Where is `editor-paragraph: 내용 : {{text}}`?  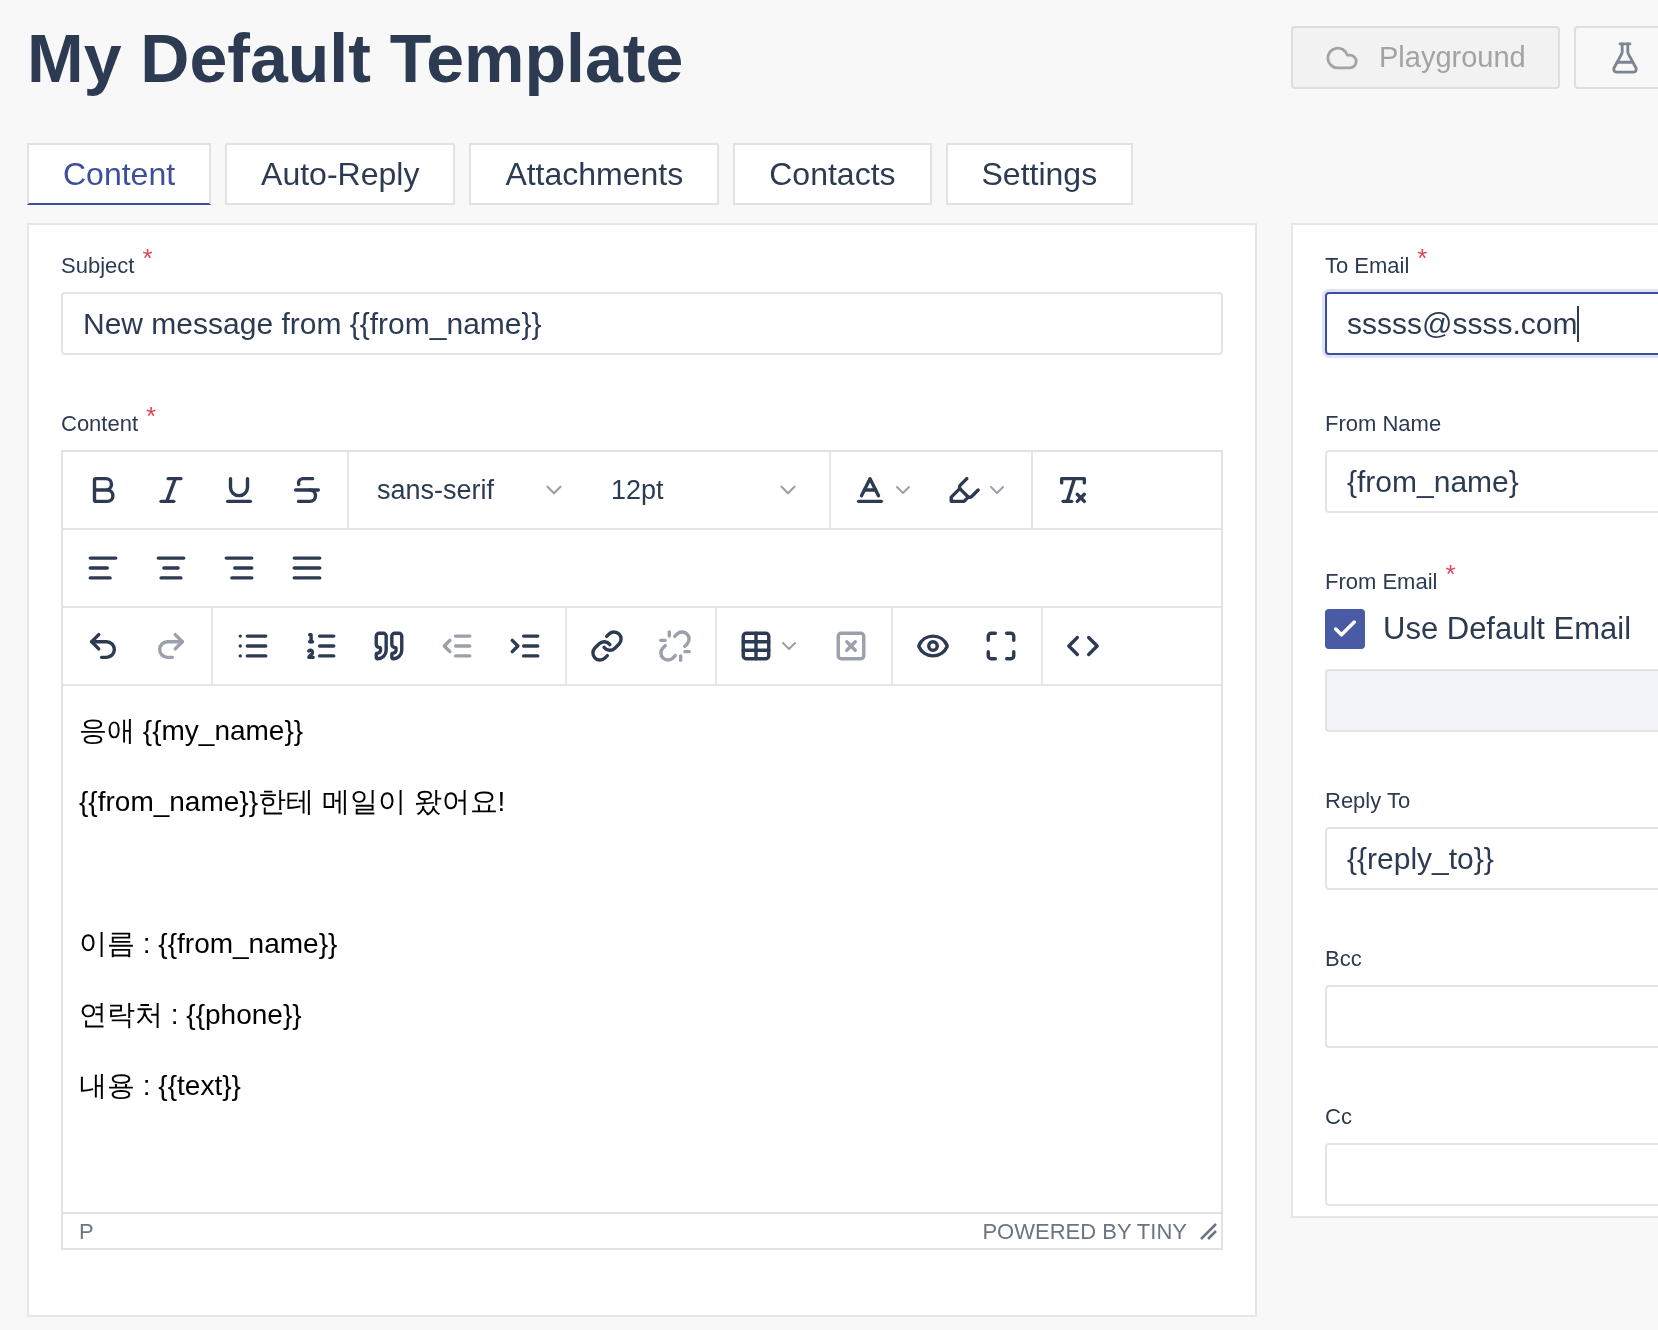 editor-paragraph: 내용 : {{text}} is located at coordinates (160, 1085).